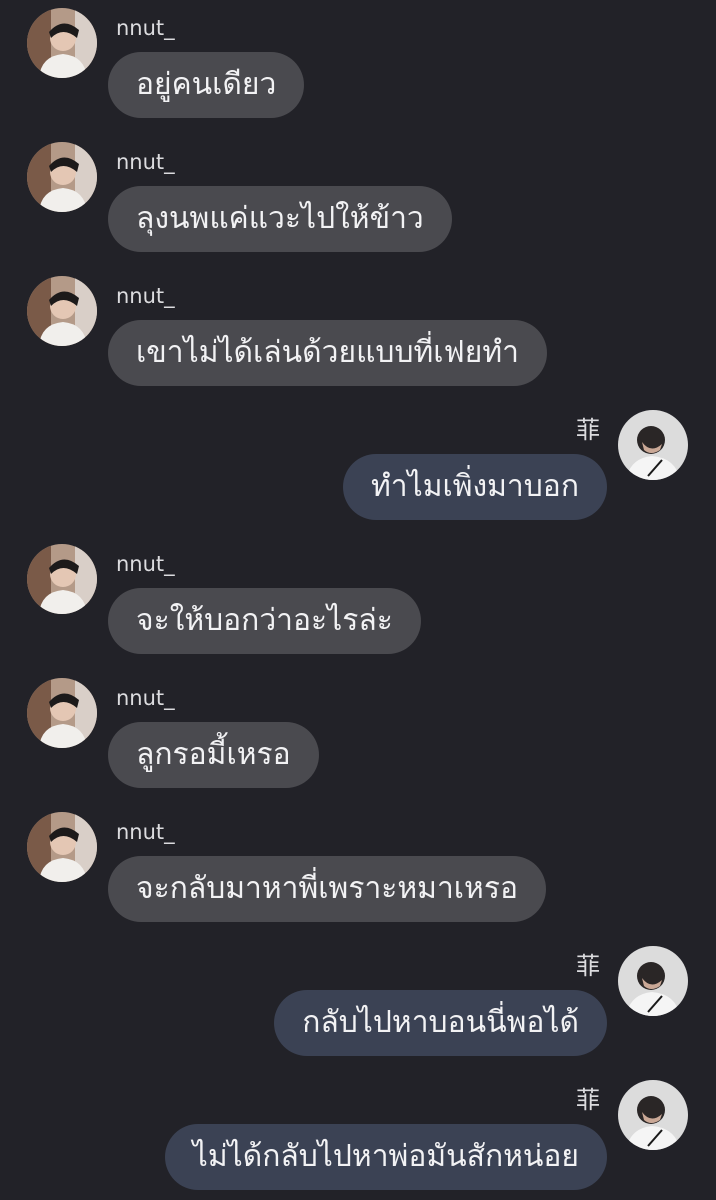 The height and width of the screenshot is (1200, 716). What do you see at coordinates (385, 1157) in the screenshot?
I see `message-bubble-outgoing: ไม่ได้กลับไปหาพ่อมันสักหน่อย` at bounding box center [385, 1157].